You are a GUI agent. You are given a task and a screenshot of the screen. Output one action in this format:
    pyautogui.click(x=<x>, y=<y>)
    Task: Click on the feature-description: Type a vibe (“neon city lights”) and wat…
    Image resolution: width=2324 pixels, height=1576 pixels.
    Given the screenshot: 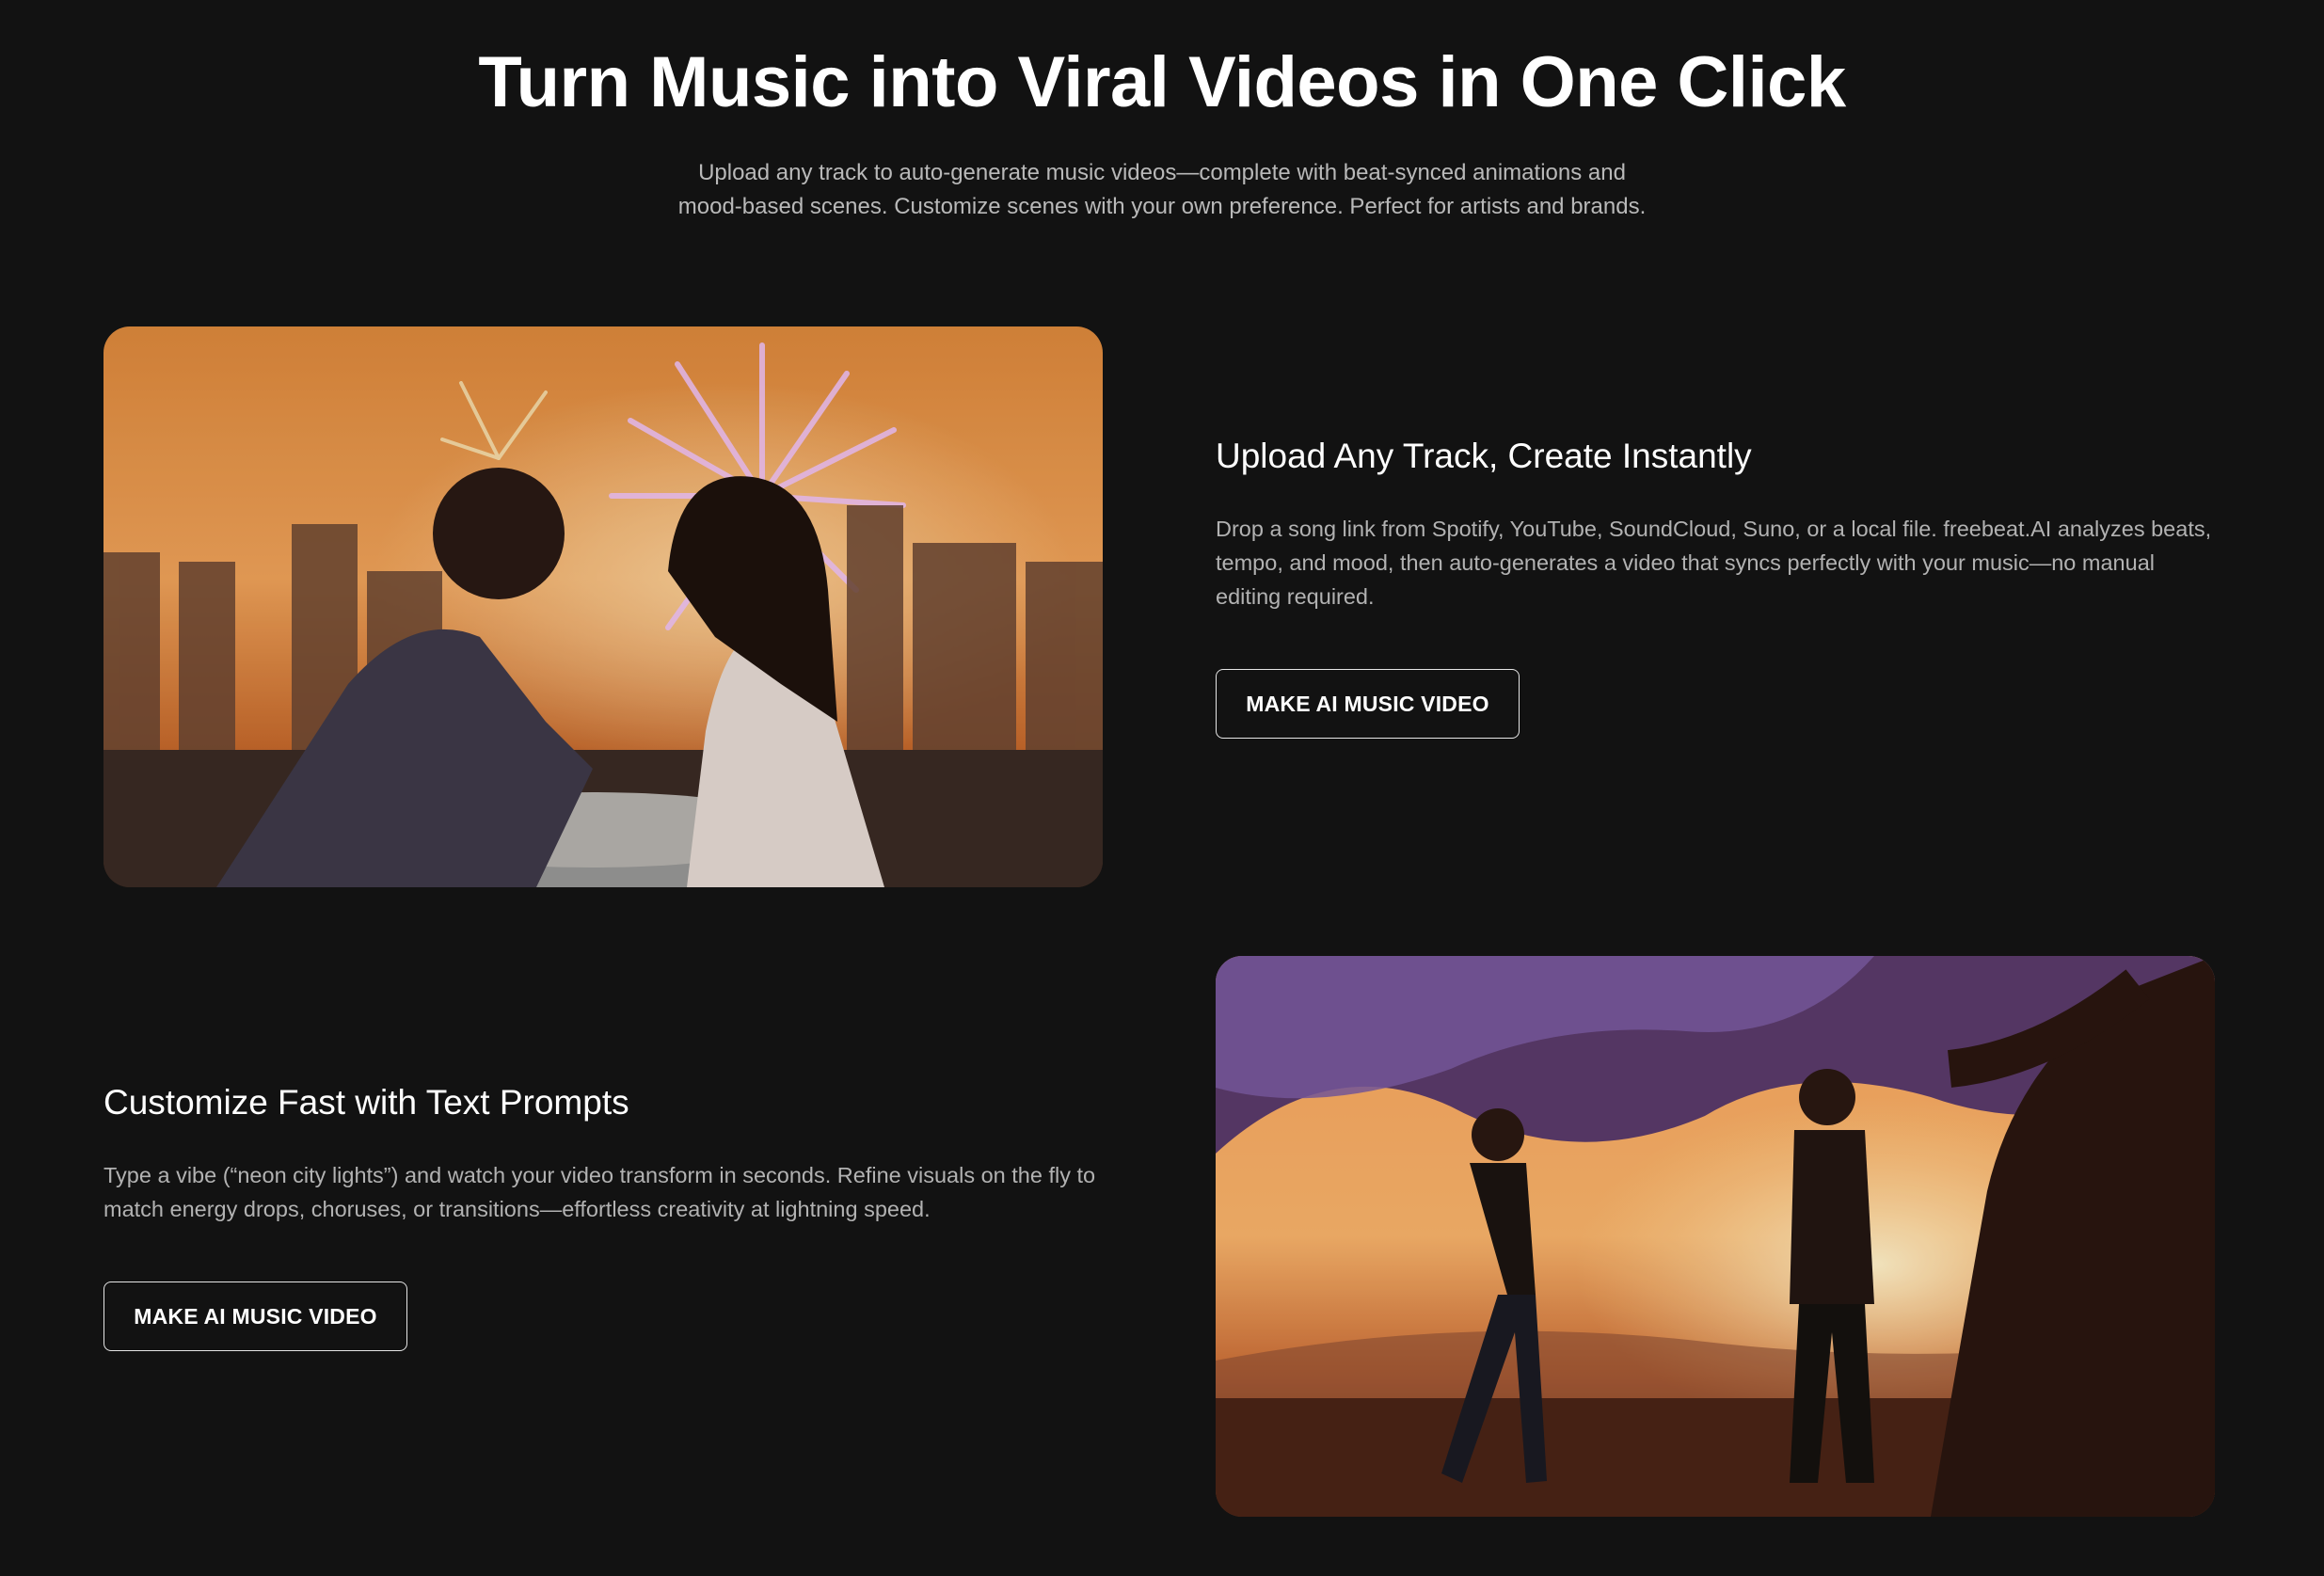 What is the action you would take?
    pyautogui.click(x=599, y=1192)
    